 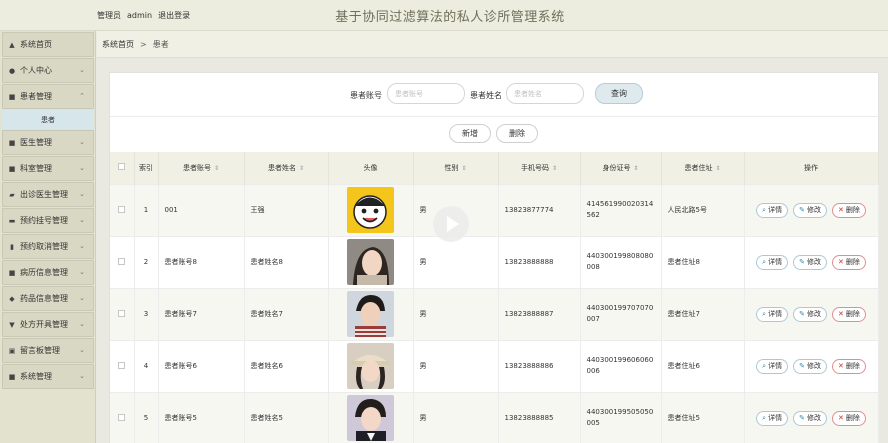 What do you see at coordinates (621, 168) in the screenshot?
I see `header-idcard: 身份证号 ⇕` at bounding box center [621, 168].